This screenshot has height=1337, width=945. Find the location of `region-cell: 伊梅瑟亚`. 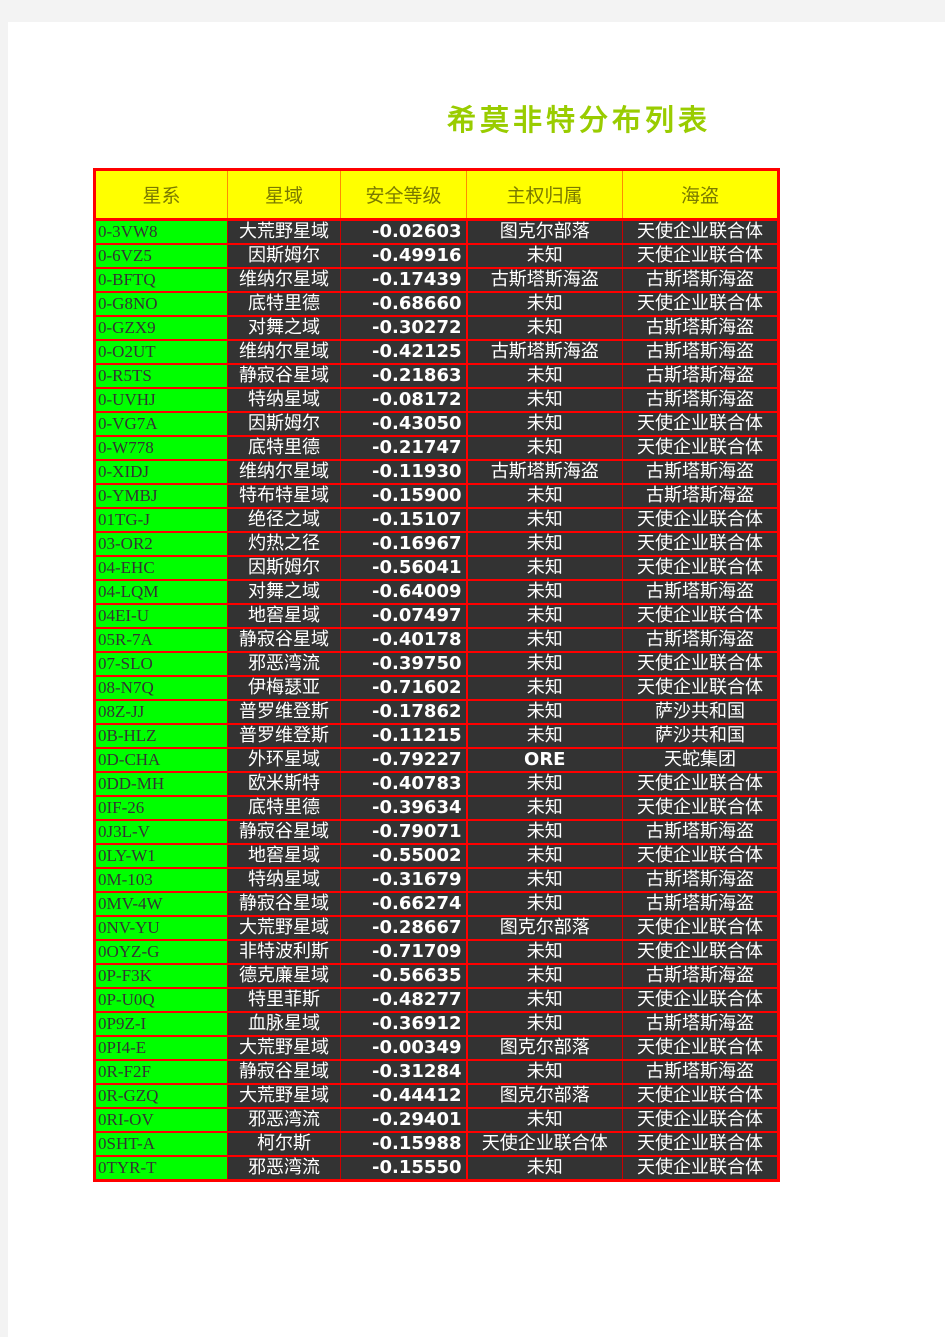

region-cell: 伊梅瑟亚 is located at coordinates (284, 688).